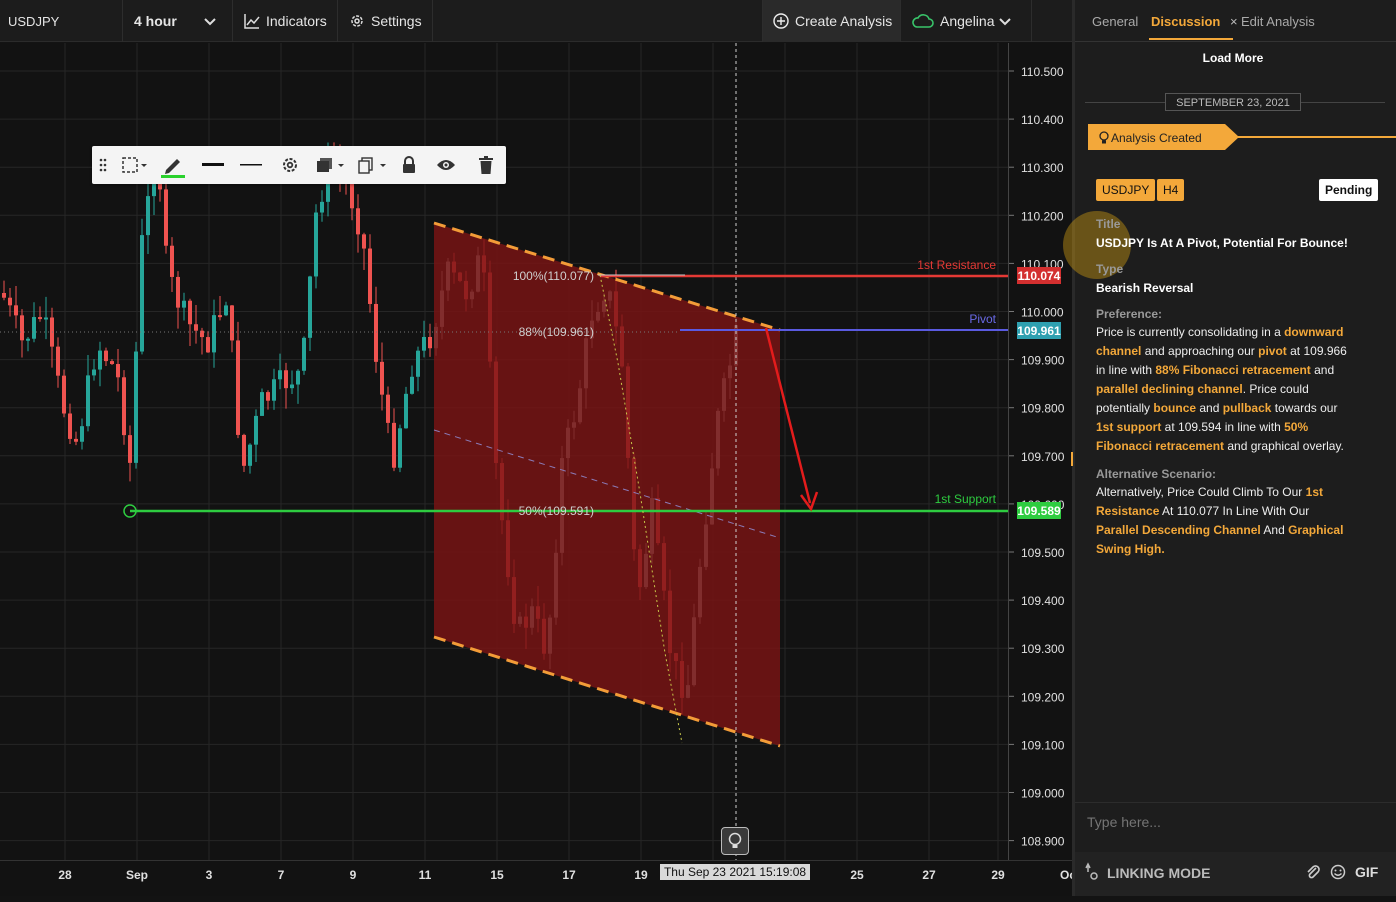  What do you see at coordinates (252, 21) in the screenshot?
I see `chart-line-icon` at bounding box center [252, 21].